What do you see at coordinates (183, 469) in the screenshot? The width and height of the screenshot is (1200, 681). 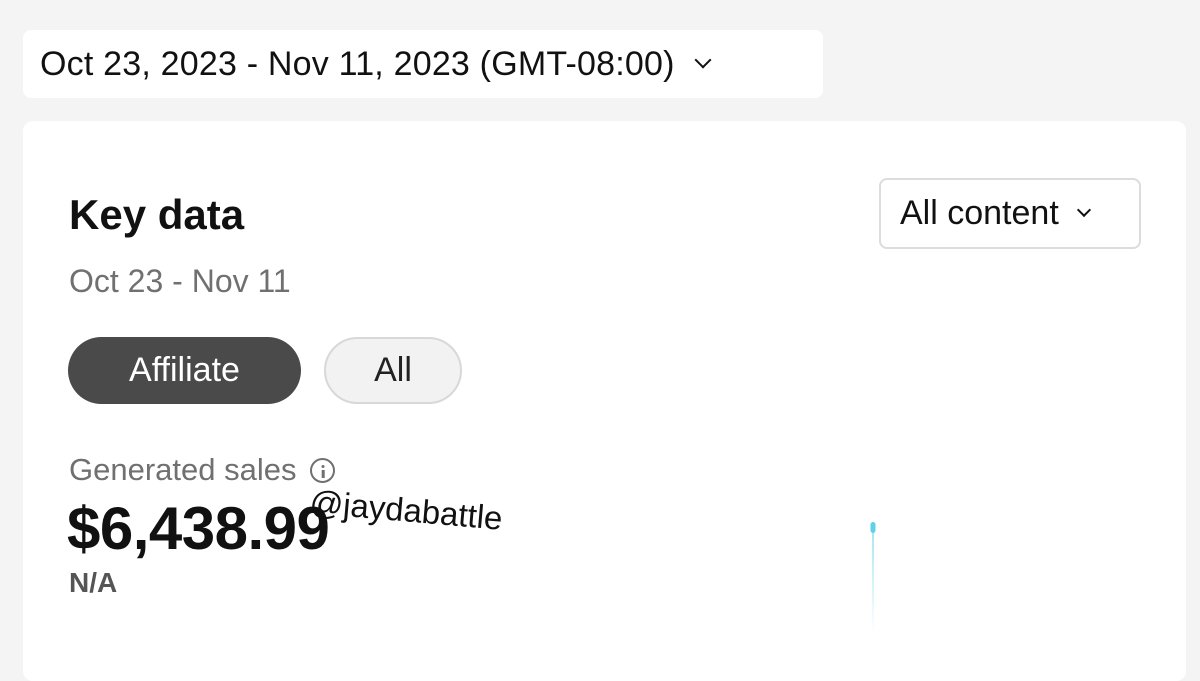 I see `metric-label-text: Generated sales` at bounding box center [183, 469].